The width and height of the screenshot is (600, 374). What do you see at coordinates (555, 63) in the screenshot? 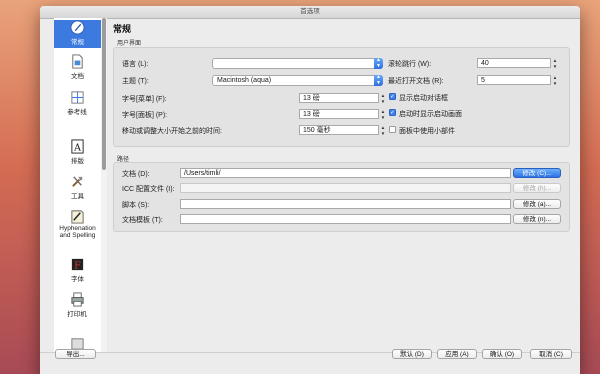
I see `wheel-jump-stepper: ▲ ▼` at bounding box center [555, 63].